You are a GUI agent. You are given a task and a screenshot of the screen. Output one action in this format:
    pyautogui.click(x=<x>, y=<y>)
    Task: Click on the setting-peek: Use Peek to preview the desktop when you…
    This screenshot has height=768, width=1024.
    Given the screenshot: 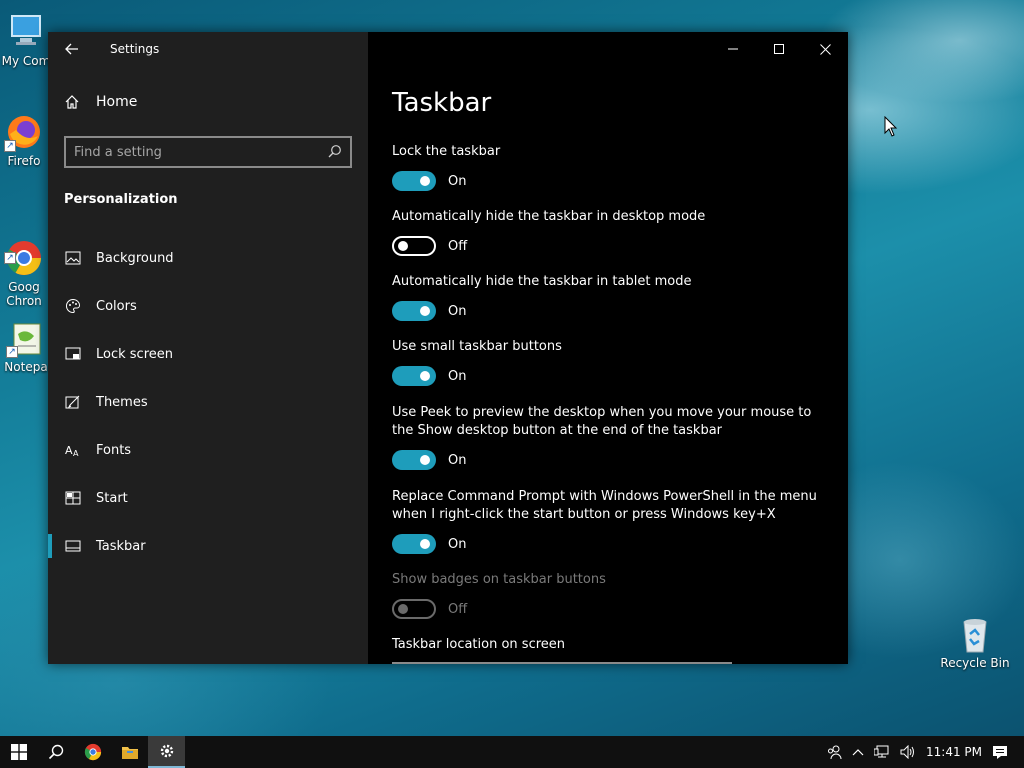 What is the action you would take?
    pyautogui.click(x=612, y=437)
    